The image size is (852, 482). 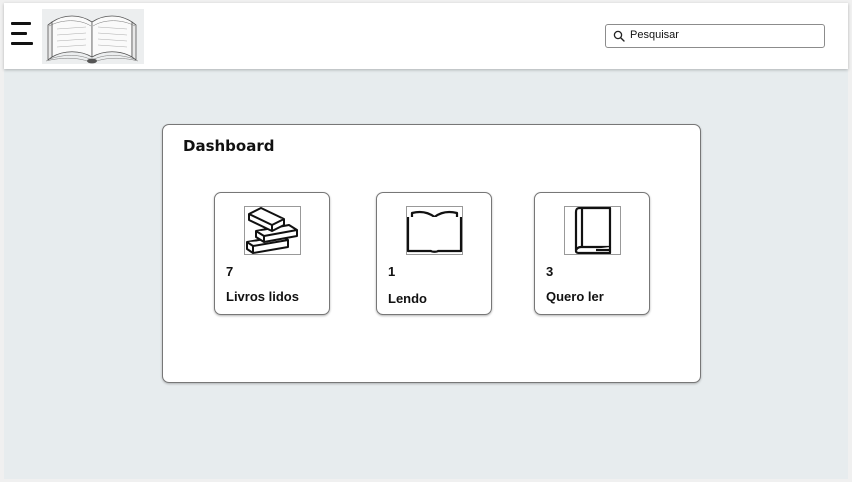 I want to click on card-books-read: 7 Livros lidos, so click(x=272, y=253).